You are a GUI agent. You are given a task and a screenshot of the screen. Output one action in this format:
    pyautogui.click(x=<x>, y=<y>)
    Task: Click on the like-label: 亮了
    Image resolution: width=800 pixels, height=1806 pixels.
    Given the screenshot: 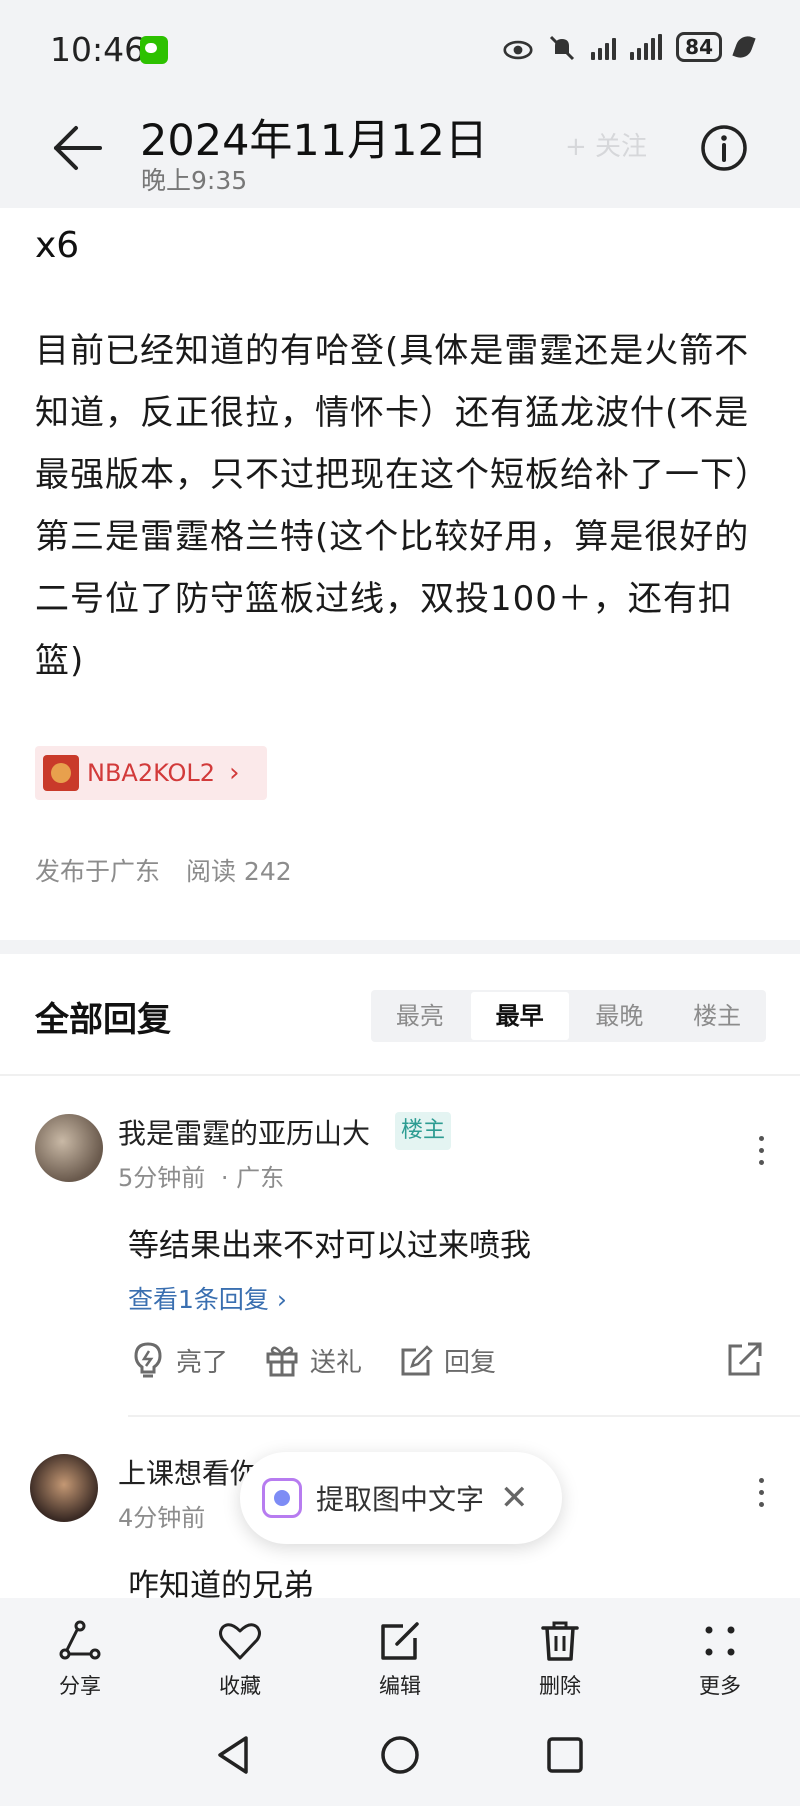 What is the action you would take?
    pyautogui.click(x=202, y=1362)
    